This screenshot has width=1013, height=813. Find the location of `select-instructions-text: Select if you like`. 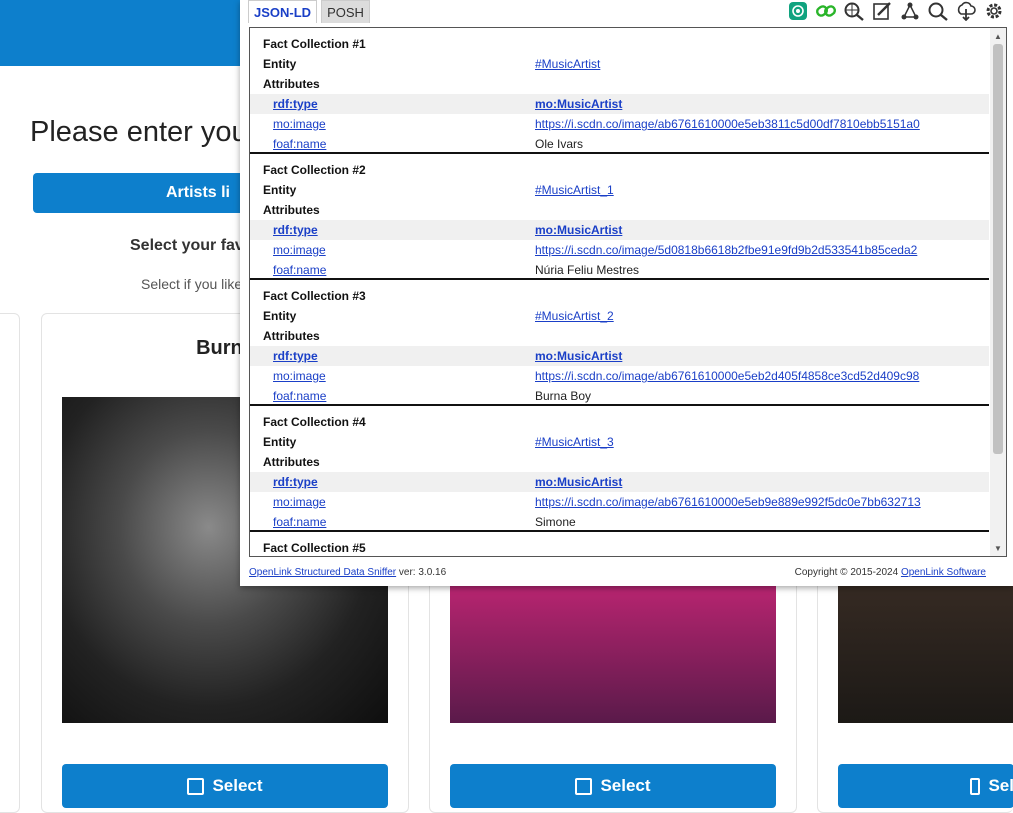

select-instructions-text: Select if you like is located at coordinates (192, 284).